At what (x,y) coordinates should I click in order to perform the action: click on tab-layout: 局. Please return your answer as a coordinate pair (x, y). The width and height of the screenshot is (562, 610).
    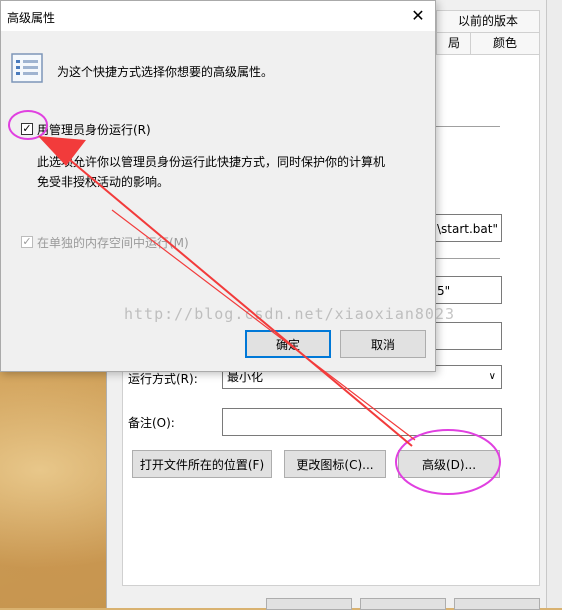
    Looking at the image, I should click on (454, 43).